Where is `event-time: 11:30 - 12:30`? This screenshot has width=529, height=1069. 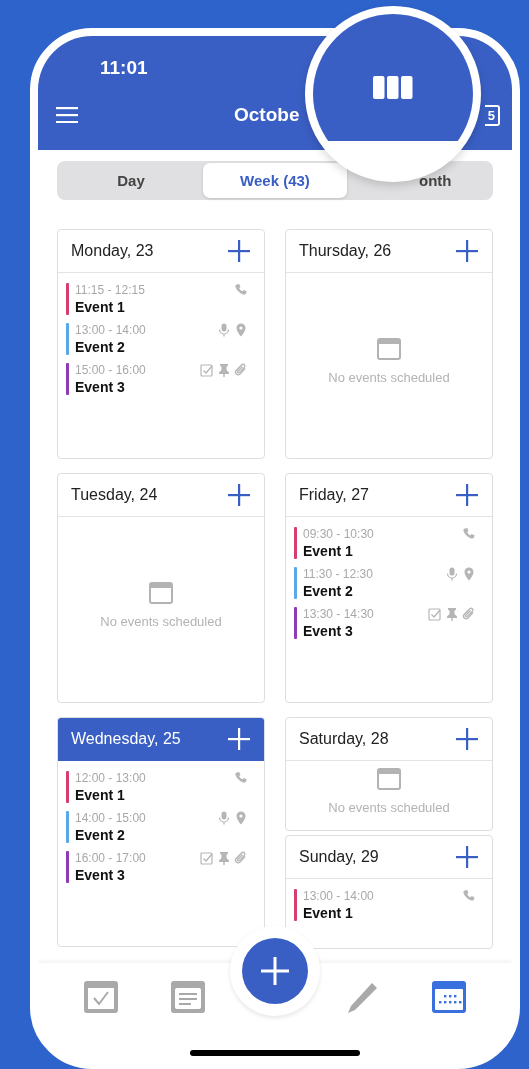 event-time: 11:30 - 12:30 is located at coordinates (338, 574).